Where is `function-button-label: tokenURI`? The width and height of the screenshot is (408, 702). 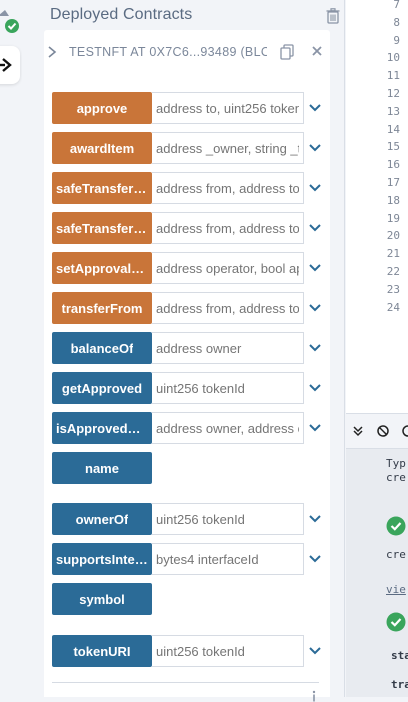 function-button-label: tokenURI is located at coordinates (102, 651).